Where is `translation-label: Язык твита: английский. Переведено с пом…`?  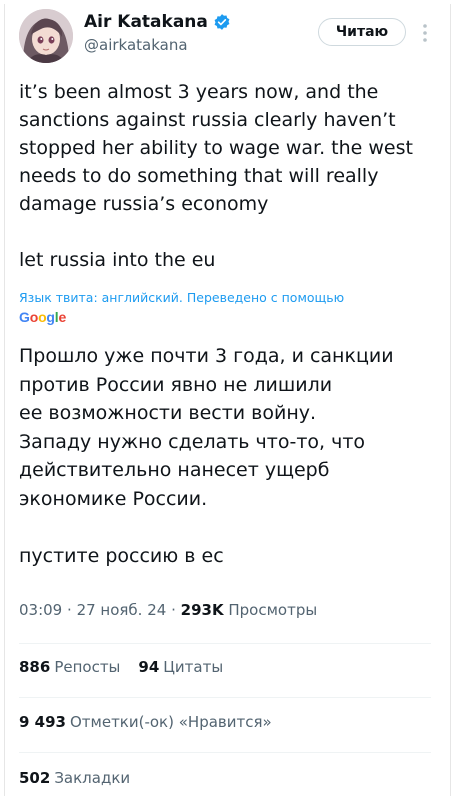
translation-label: Язык твита: английский. Переведено с пом… is located at coordinates (225, 298).